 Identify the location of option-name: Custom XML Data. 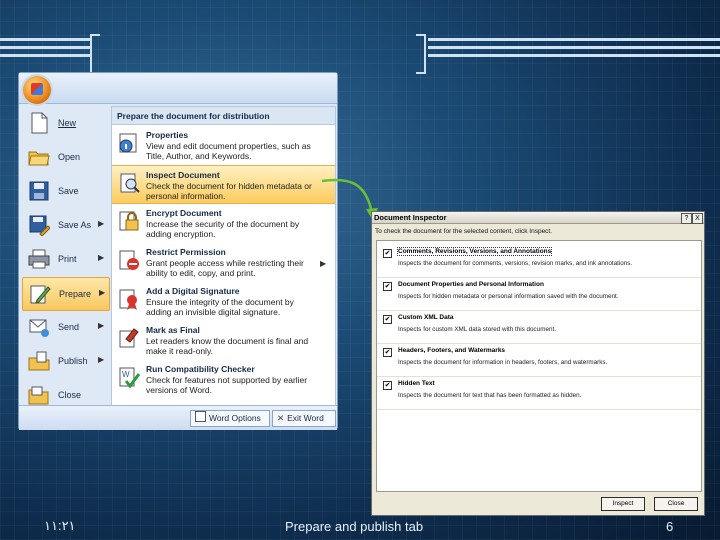
(426, 317).